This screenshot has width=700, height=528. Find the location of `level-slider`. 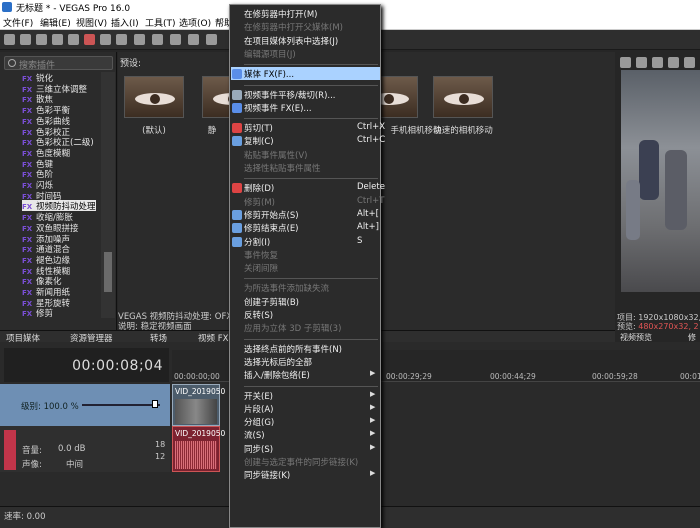

level-slider is located at coordinates (121, 405).